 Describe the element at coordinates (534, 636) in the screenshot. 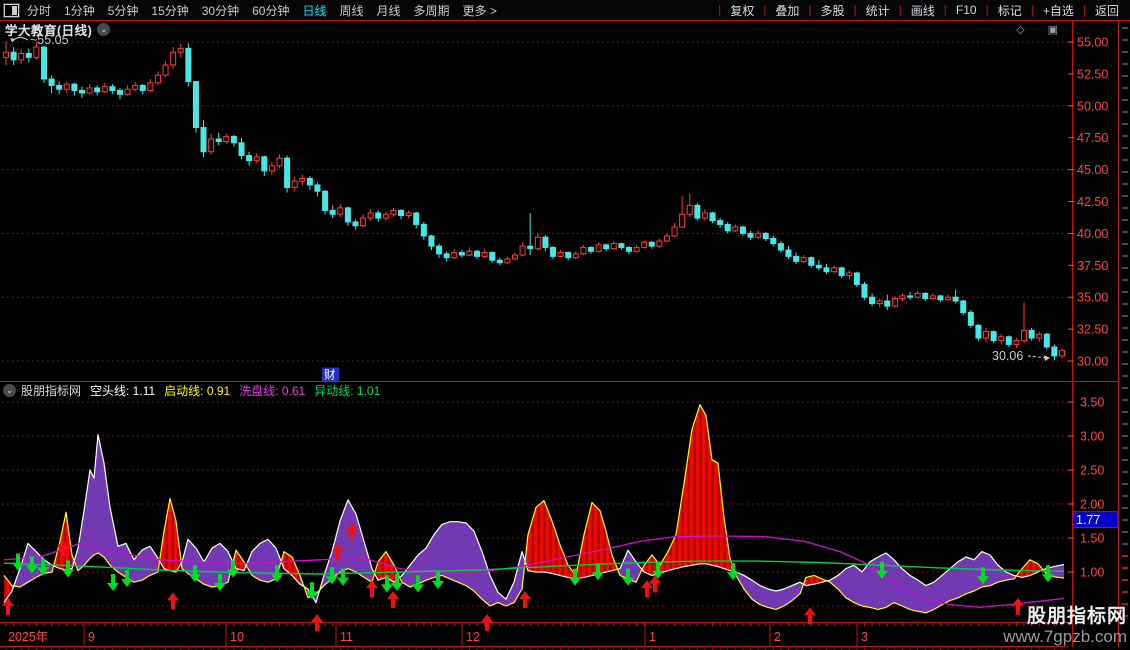

I see `date-axis: 2025年 9 10 11 12 1 2 3` at that location.